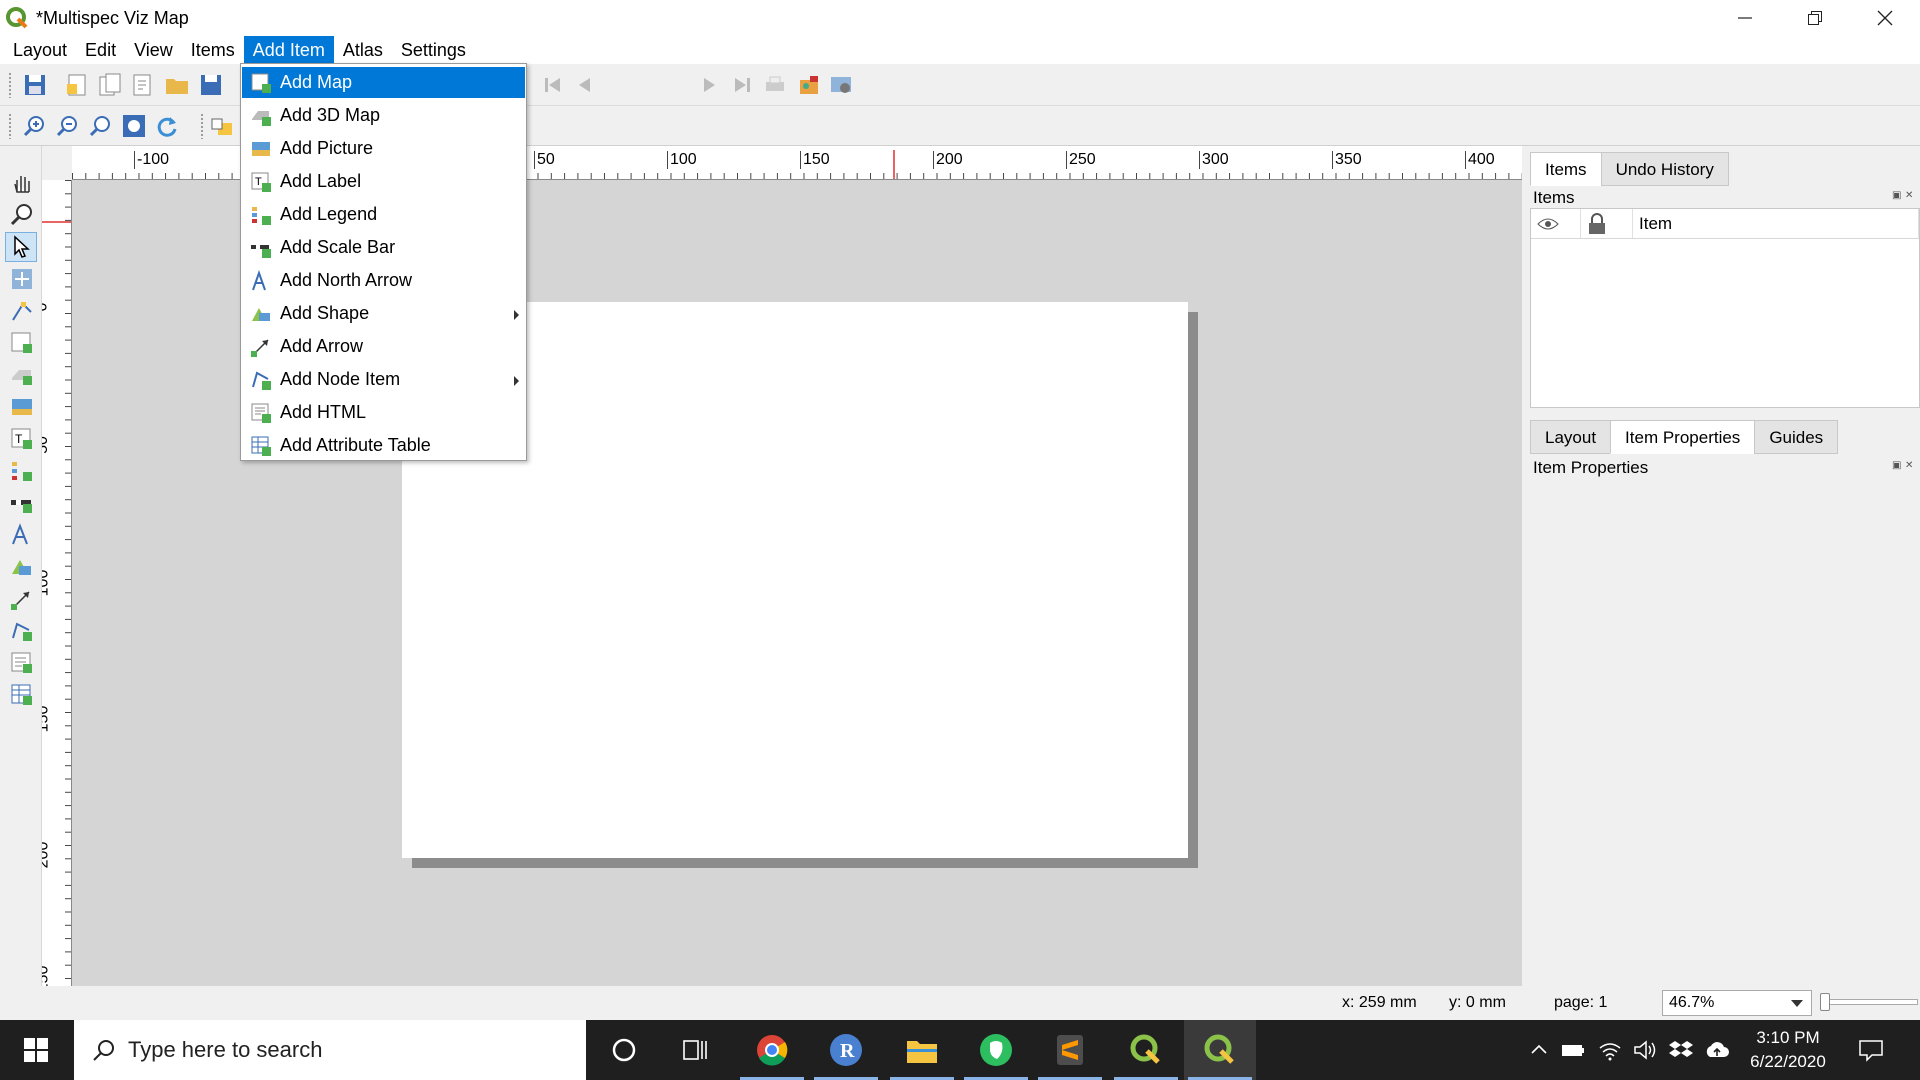 Image resolution: width=1920 pixels, height=1080 pixels. What do you see at coordinates (22, 407) in the screenshot?
I see `add-picture-tool-icon` at bounding box center [22, 407].